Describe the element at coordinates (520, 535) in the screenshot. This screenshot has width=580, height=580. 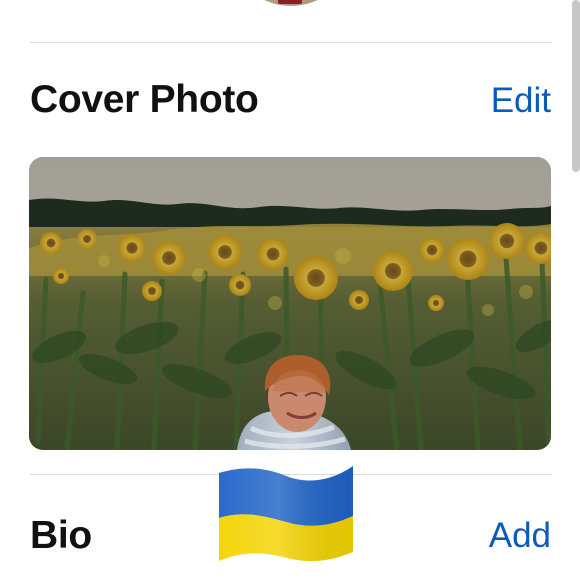
I see `add-bio-link: Add` at that location.